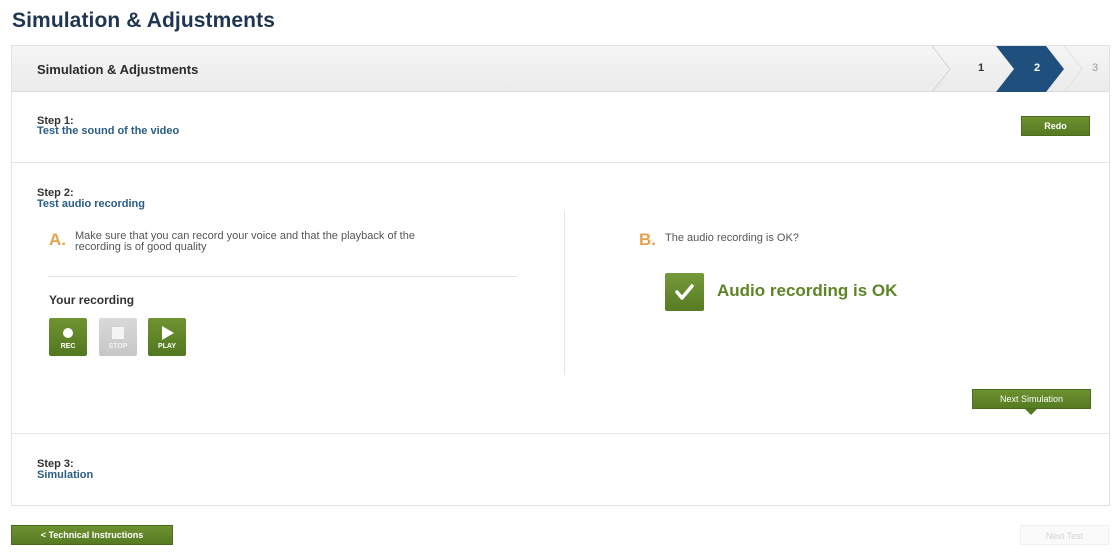  Describe the element at coordinates (732, 238) in the screenshot. I see `part-b-question: The audio recording is OK?` at that location.